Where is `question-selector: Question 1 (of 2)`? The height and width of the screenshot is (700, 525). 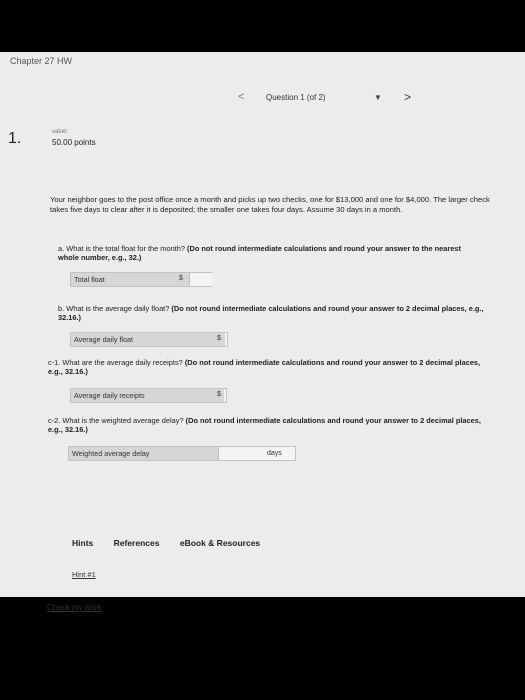
question-selector: Question 1 (of 2) is located at coordinates (296, 97).